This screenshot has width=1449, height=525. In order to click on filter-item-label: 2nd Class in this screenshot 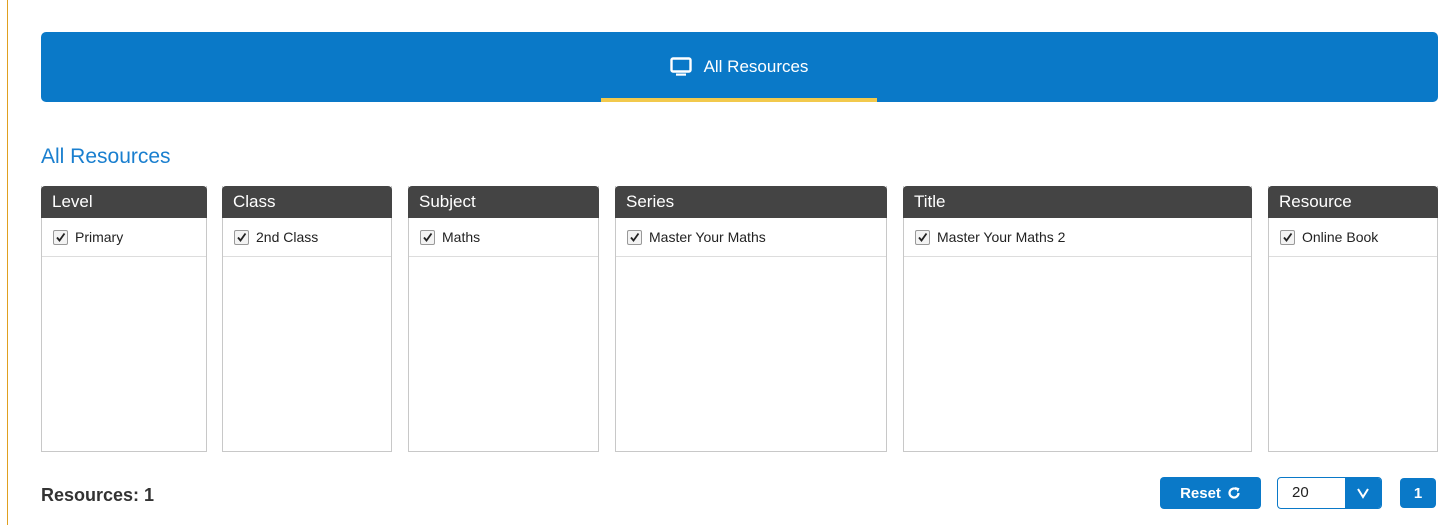, I will do `click(287, 237)`.